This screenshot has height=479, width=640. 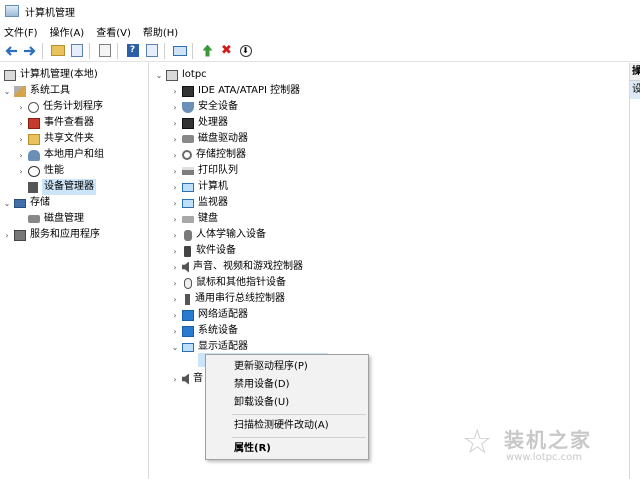 I want to click on toolbar-separator, so click(x=42, y=50).